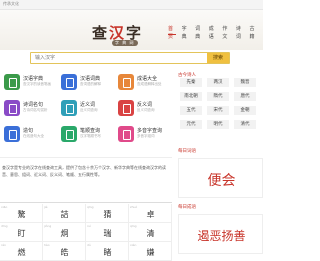 Image resolution: width=320 pixels, height=261 pixels. I want to click on logo-char-1: 查, so click(101, 33).